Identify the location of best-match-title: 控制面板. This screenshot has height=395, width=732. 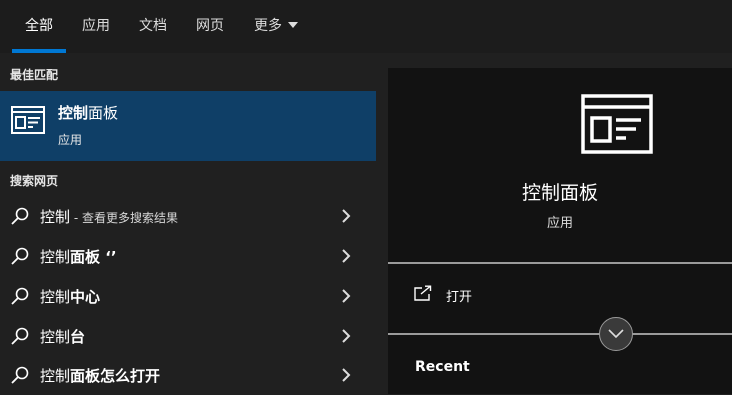
(88, 112).